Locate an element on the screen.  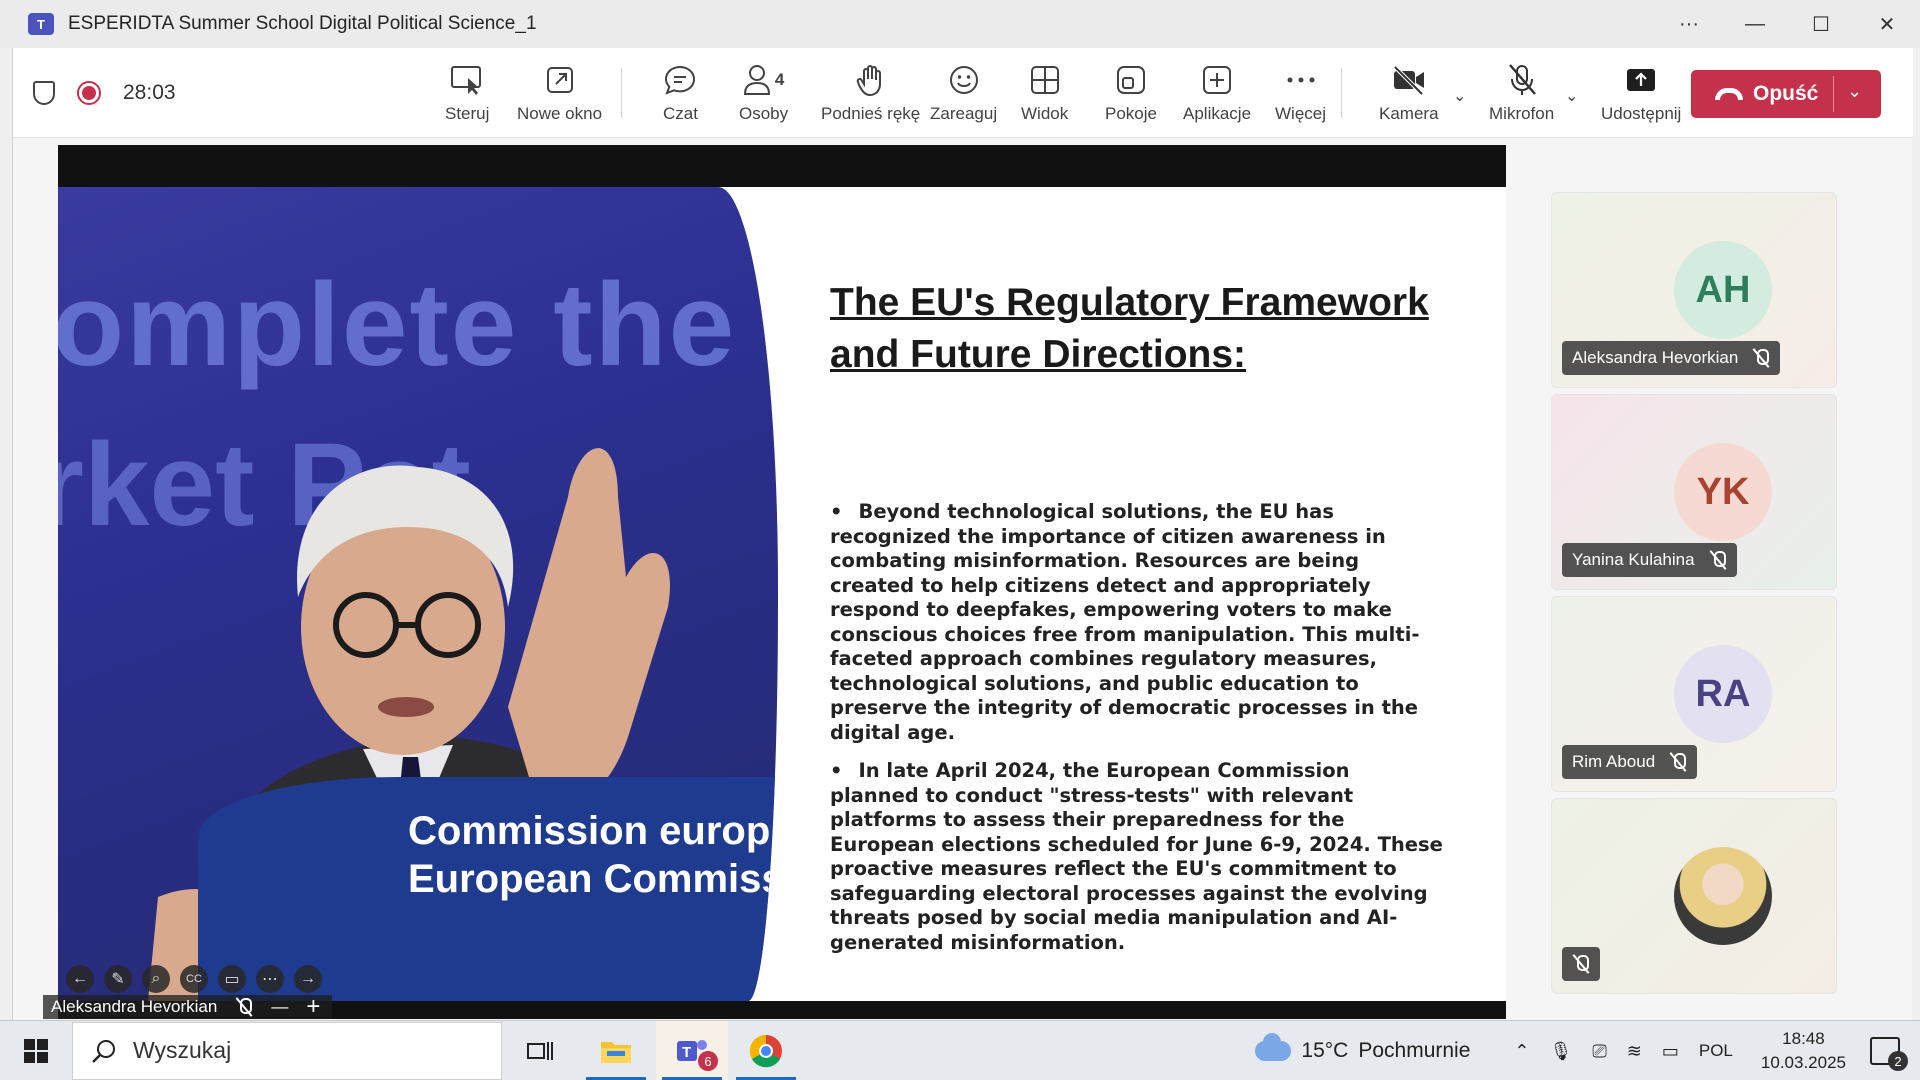
photo-background-text: omplete the is located at coordinates (397, 325).